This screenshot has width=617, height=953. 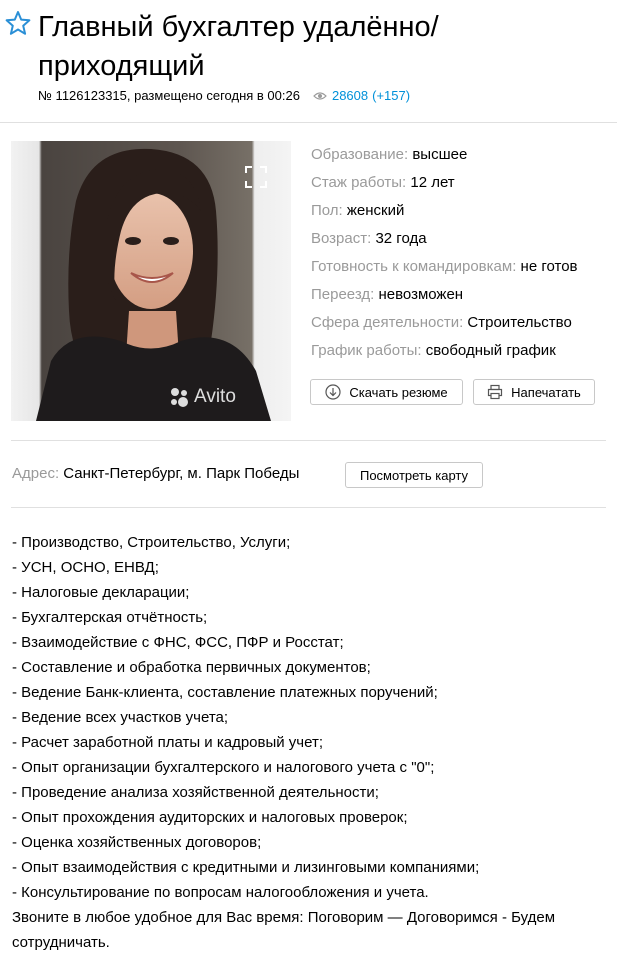 I want to click on resume-photo: Avito, so click(x=151, y=281).